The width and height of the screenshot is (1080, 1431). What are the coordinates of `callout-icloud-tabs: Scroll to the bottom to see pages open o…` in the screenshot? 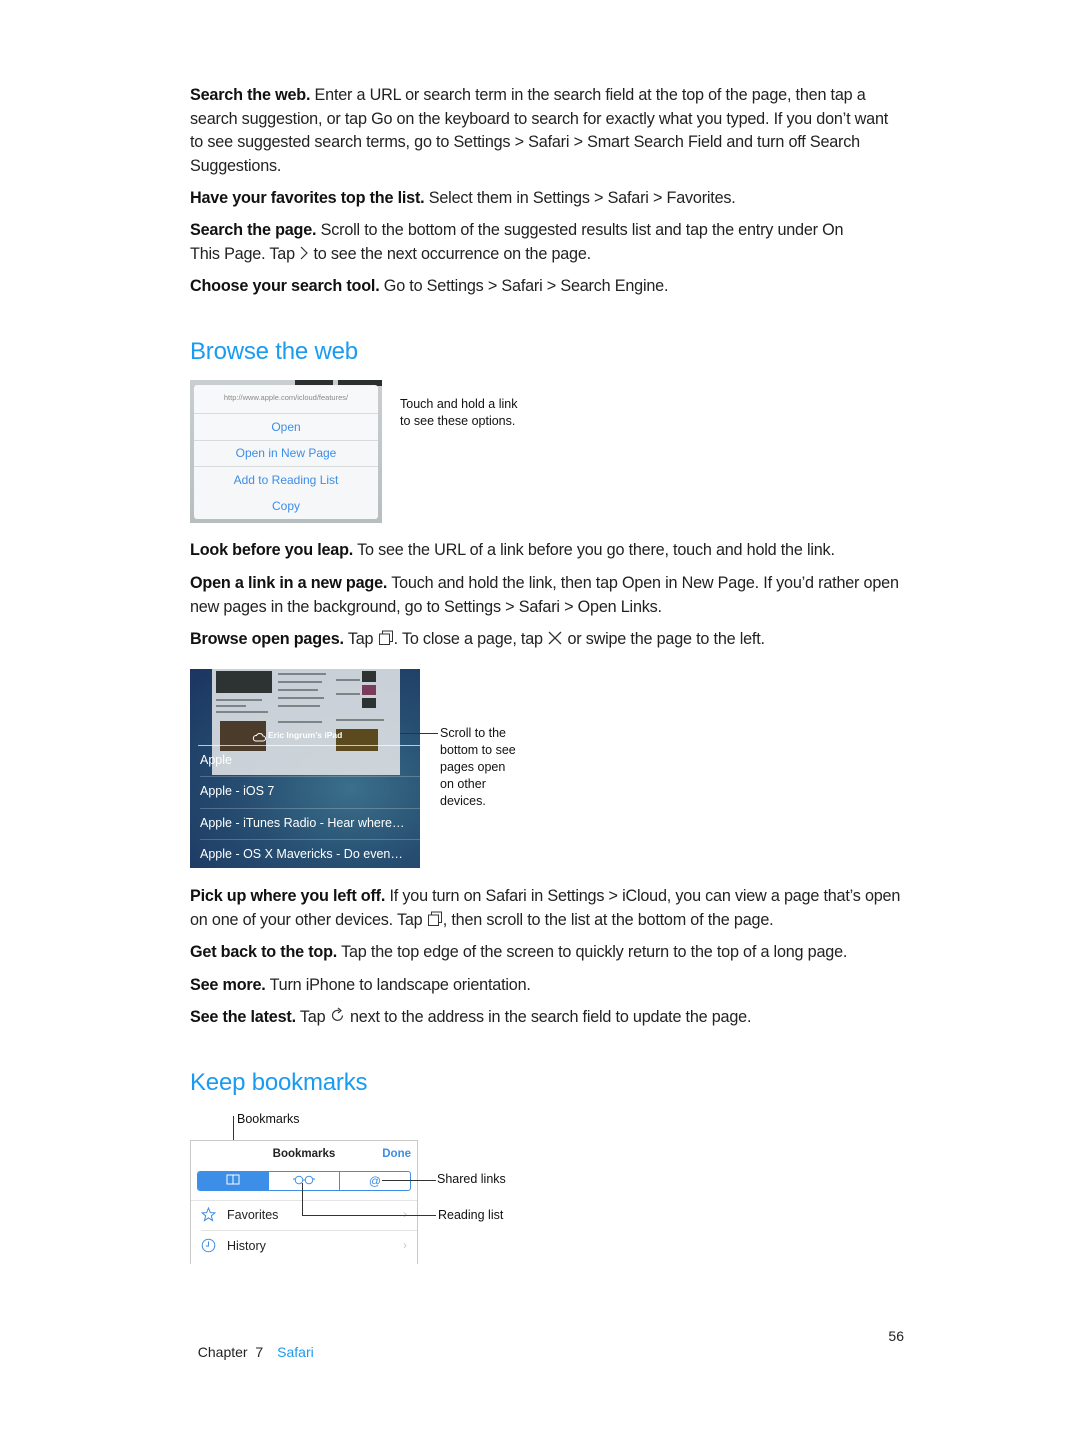 It's located at (478, 767).